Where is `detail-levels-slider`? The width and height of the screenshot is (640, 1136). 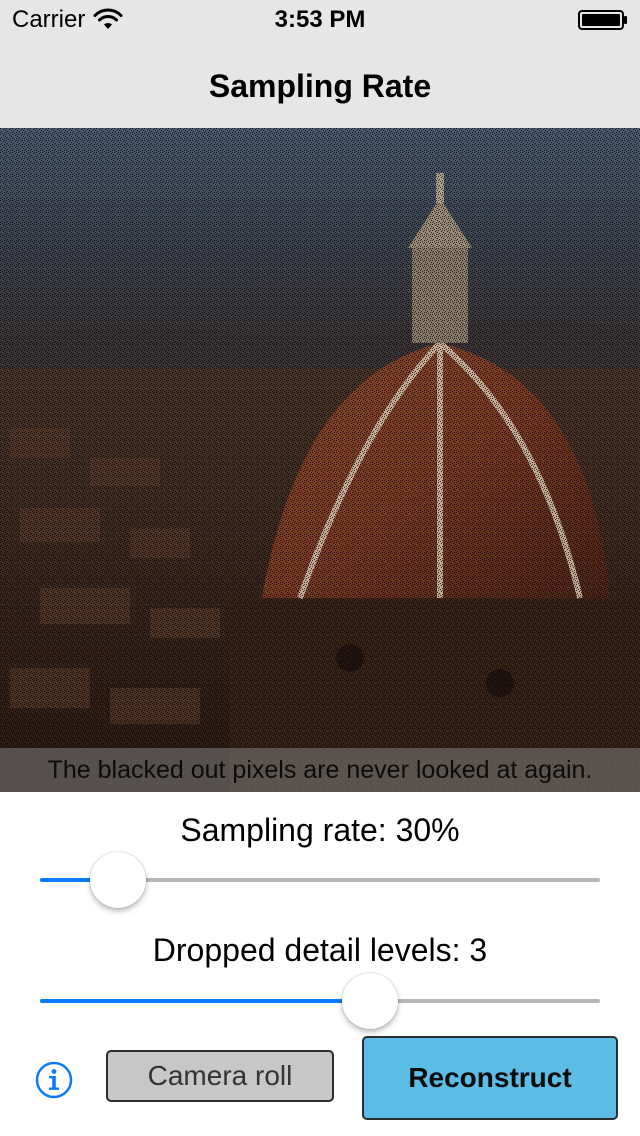 detail-levels-slider is located at coordinates (320, 1001).